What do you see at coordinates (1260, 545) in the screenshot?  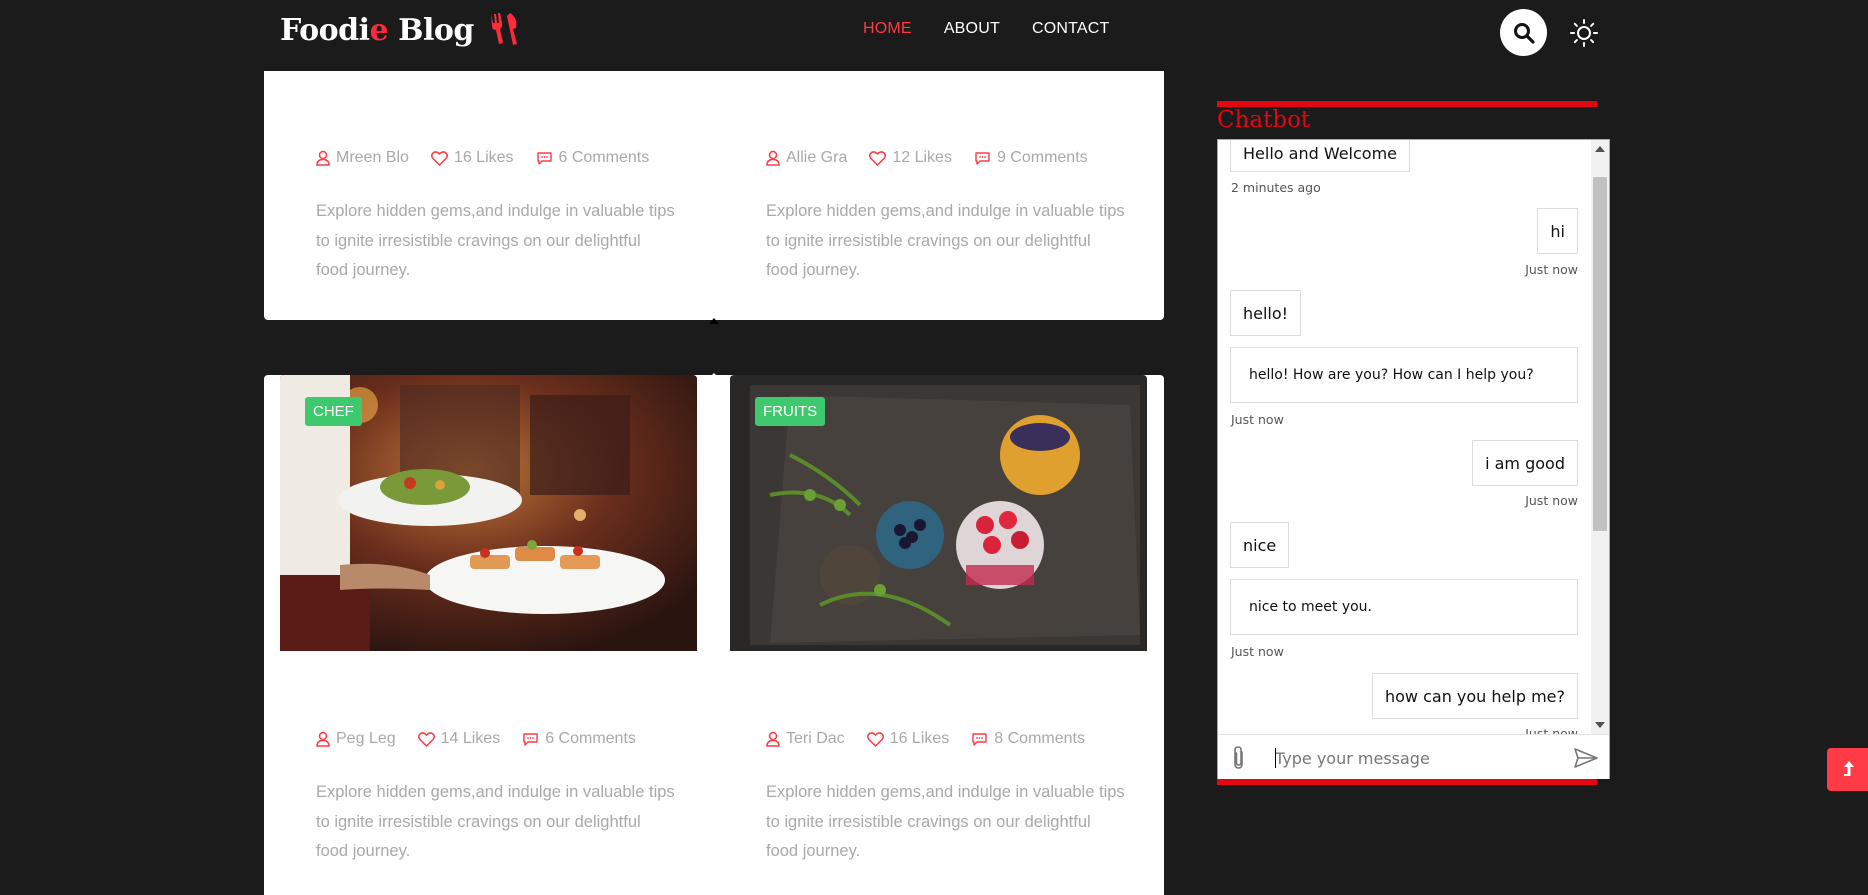 I see `bot-message: nice` at bounding box center [1260, 545].